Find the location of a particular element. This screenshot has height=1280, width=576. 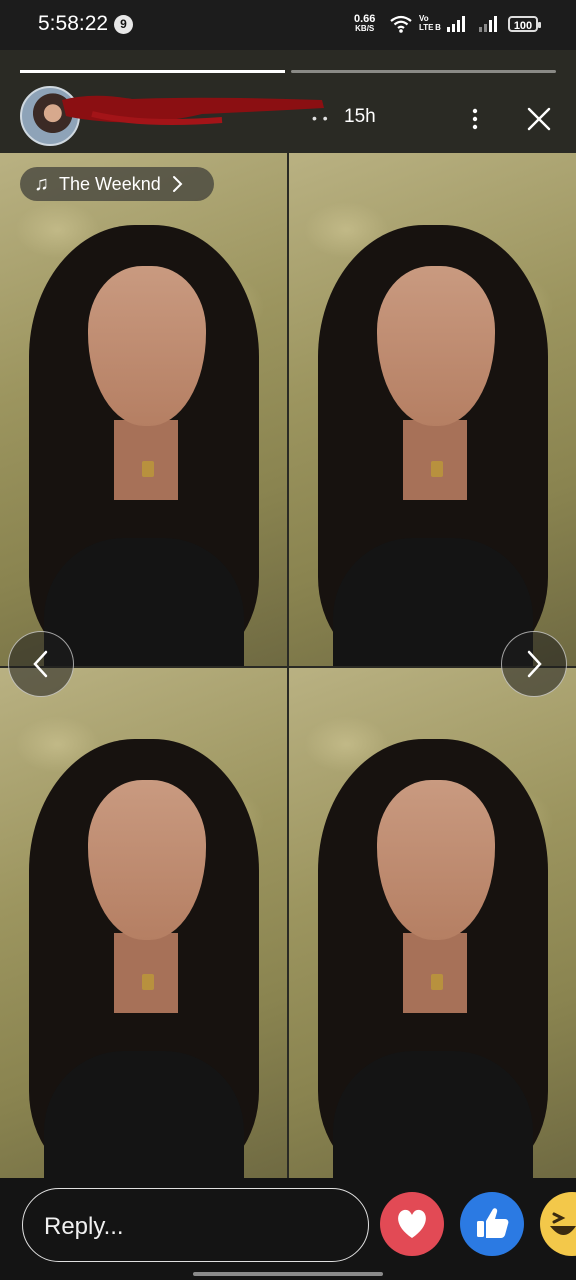

next-story-button is located at coordinates (534, 664).